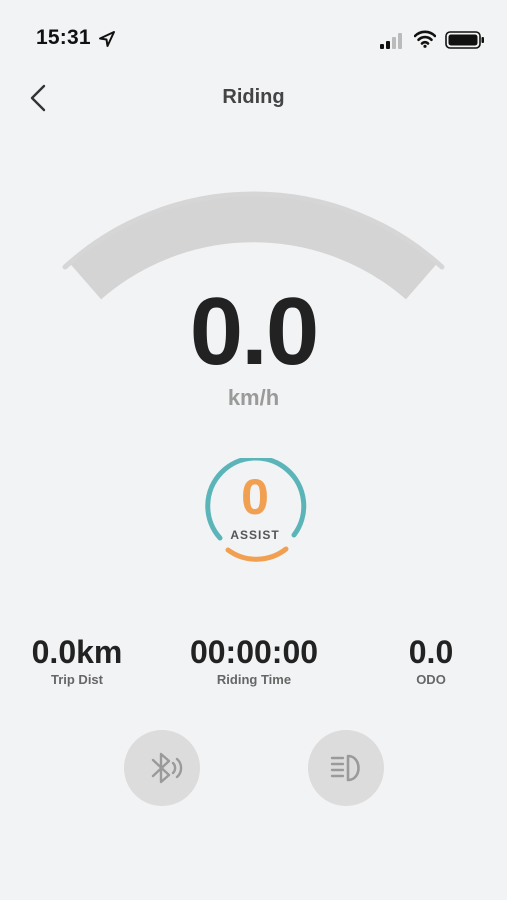  I want to click on status-time: 15:31, so click(63, 37).